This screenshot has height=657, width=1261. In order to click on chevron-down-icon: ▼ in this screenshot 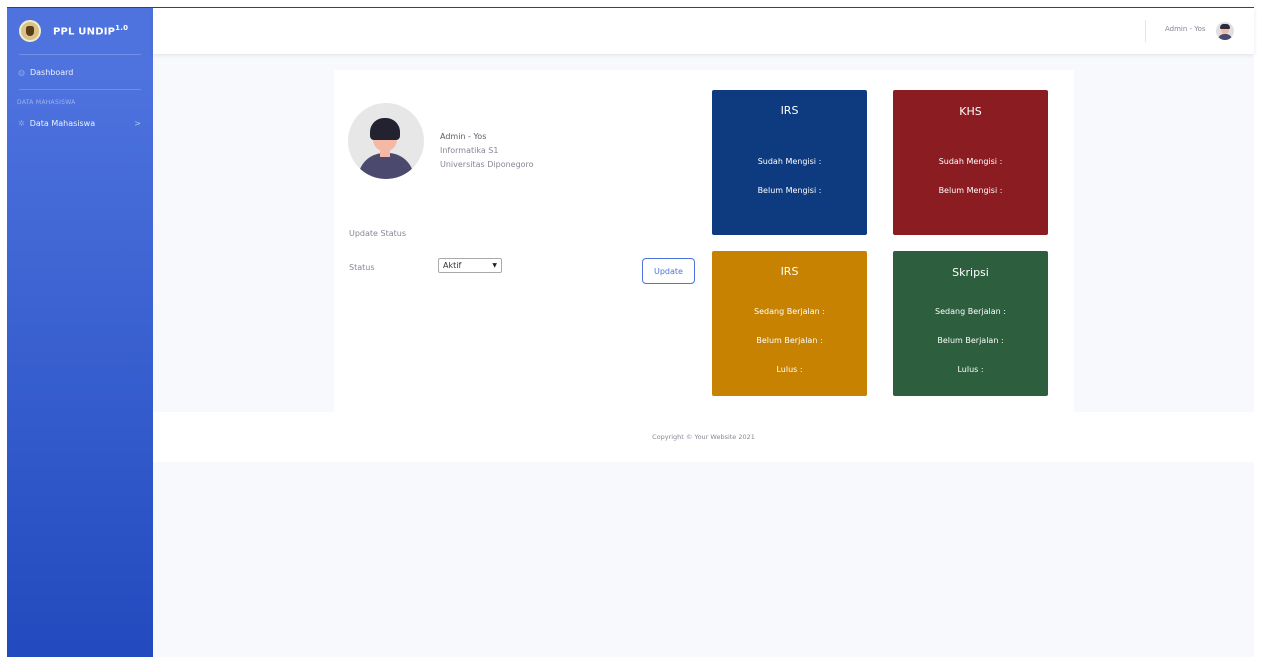, I will do `click(494, 265)`.